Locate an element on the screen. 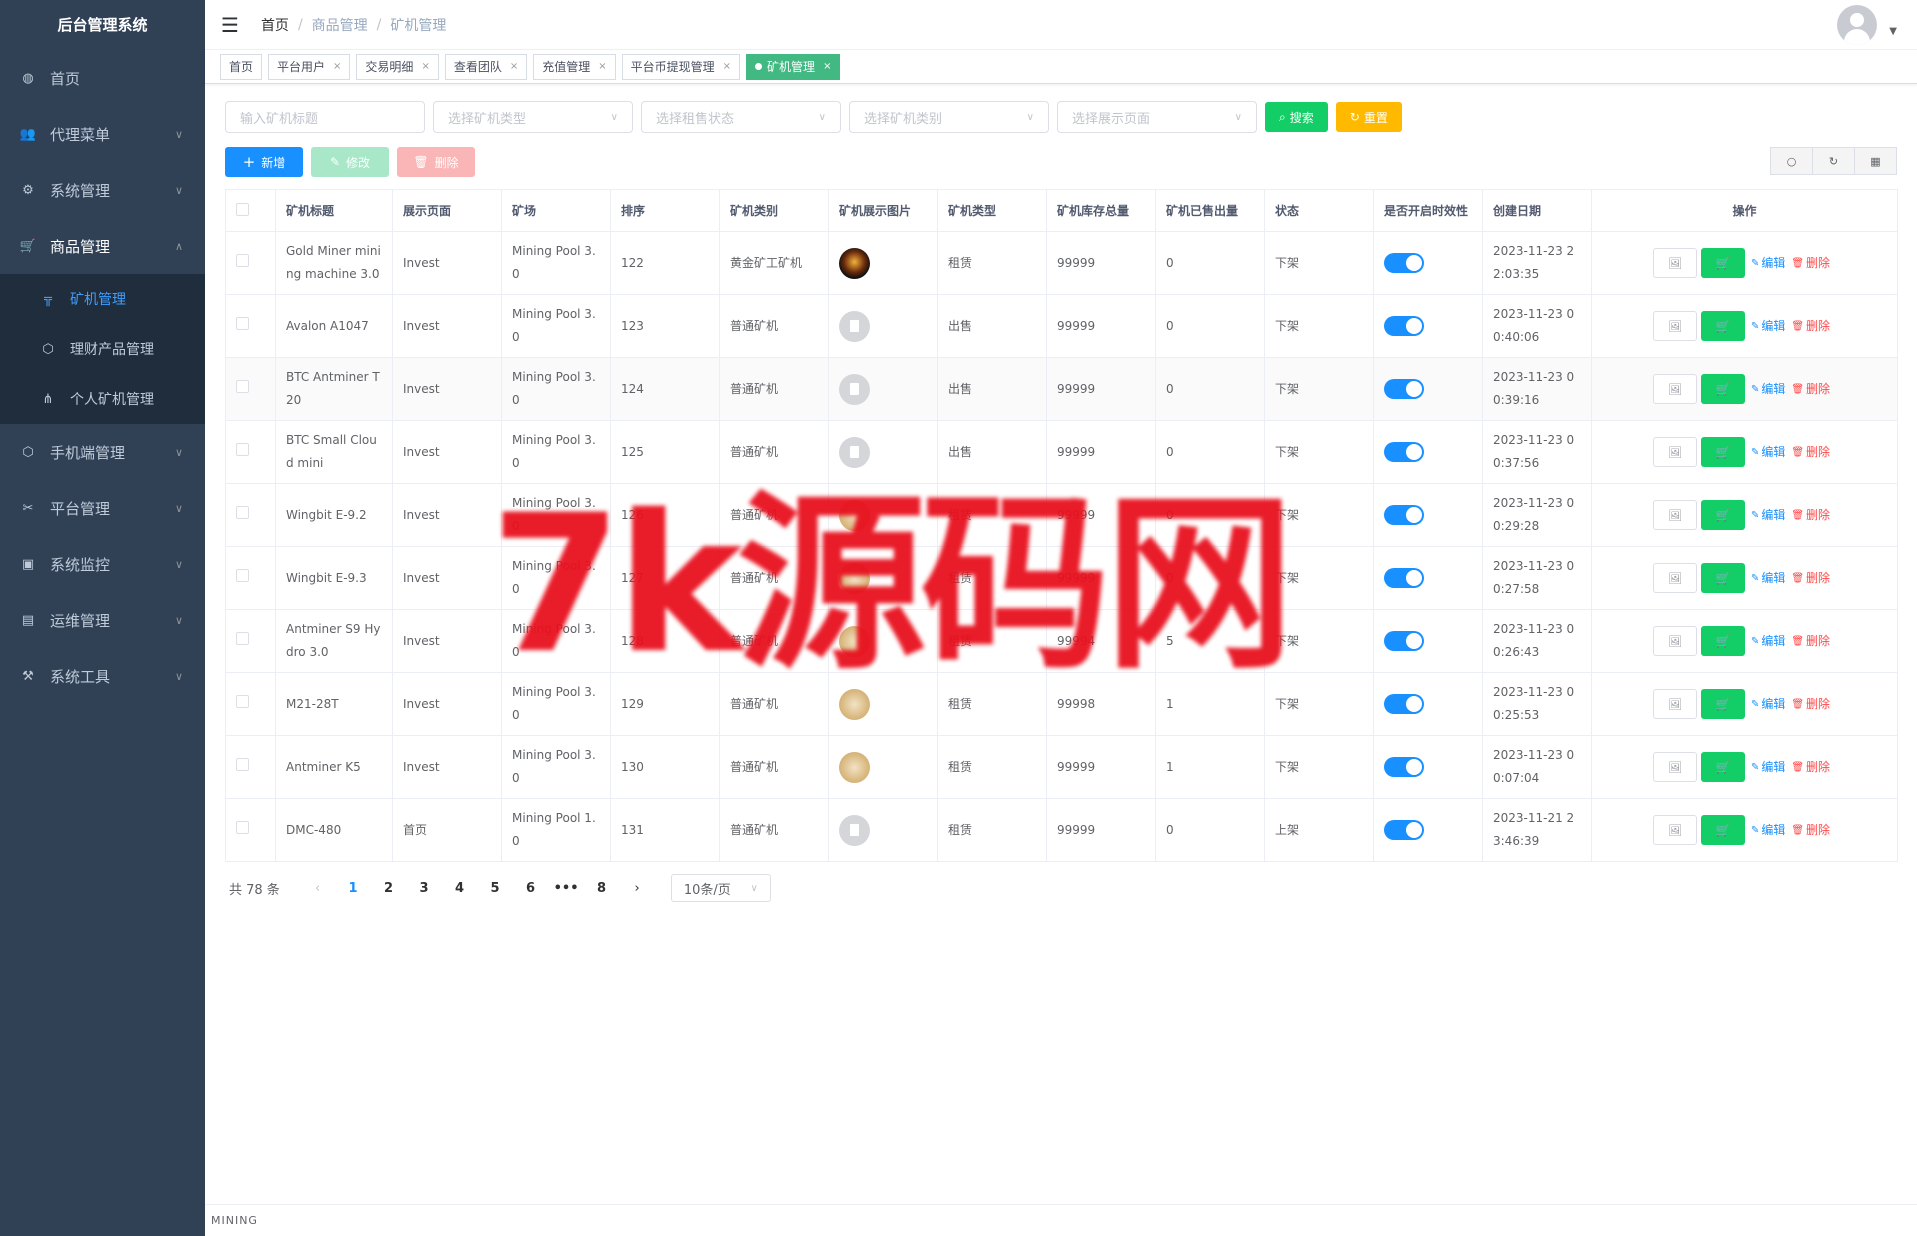 The image size is (1917, 1236). select-all-checkbox is located at coordinates (242, 209).